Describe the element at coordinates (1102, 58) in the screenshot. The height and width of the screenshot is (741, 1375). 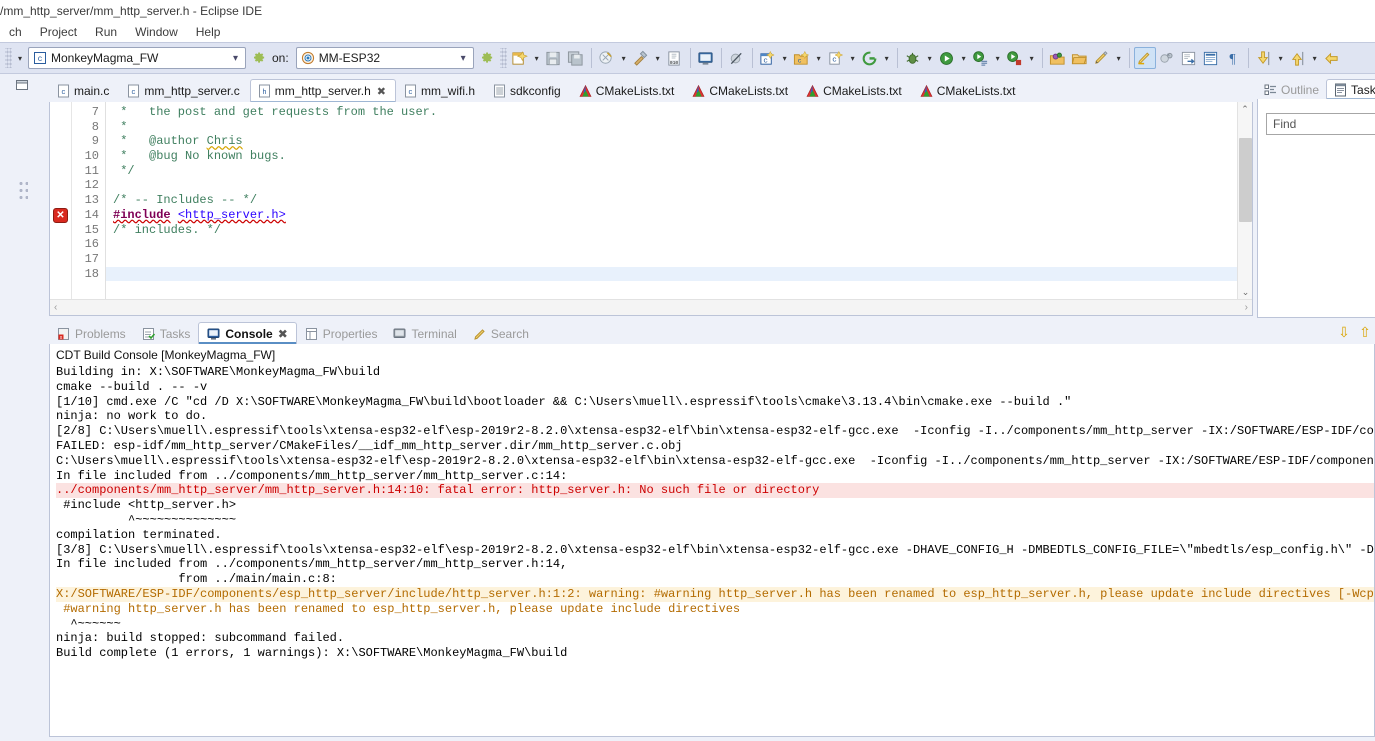
I see `pencil-edit-icon` at that location.